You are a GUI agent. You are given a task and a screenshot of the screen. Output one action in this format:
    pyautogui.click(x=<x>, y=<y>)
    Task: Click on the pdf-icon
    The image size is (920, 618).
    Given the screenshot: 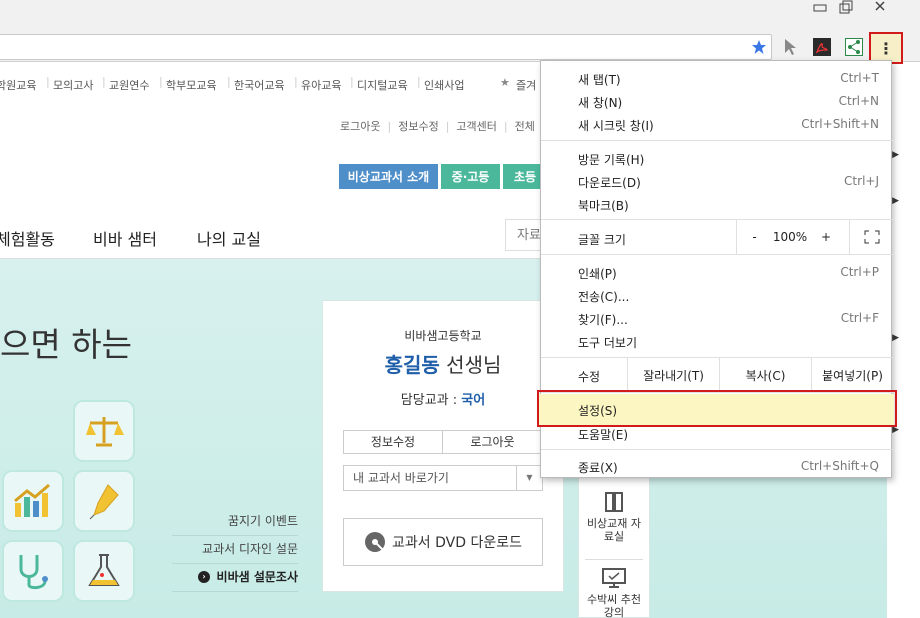 What is the action you would take?
    pyautogui.click(x=822, y=47)
    